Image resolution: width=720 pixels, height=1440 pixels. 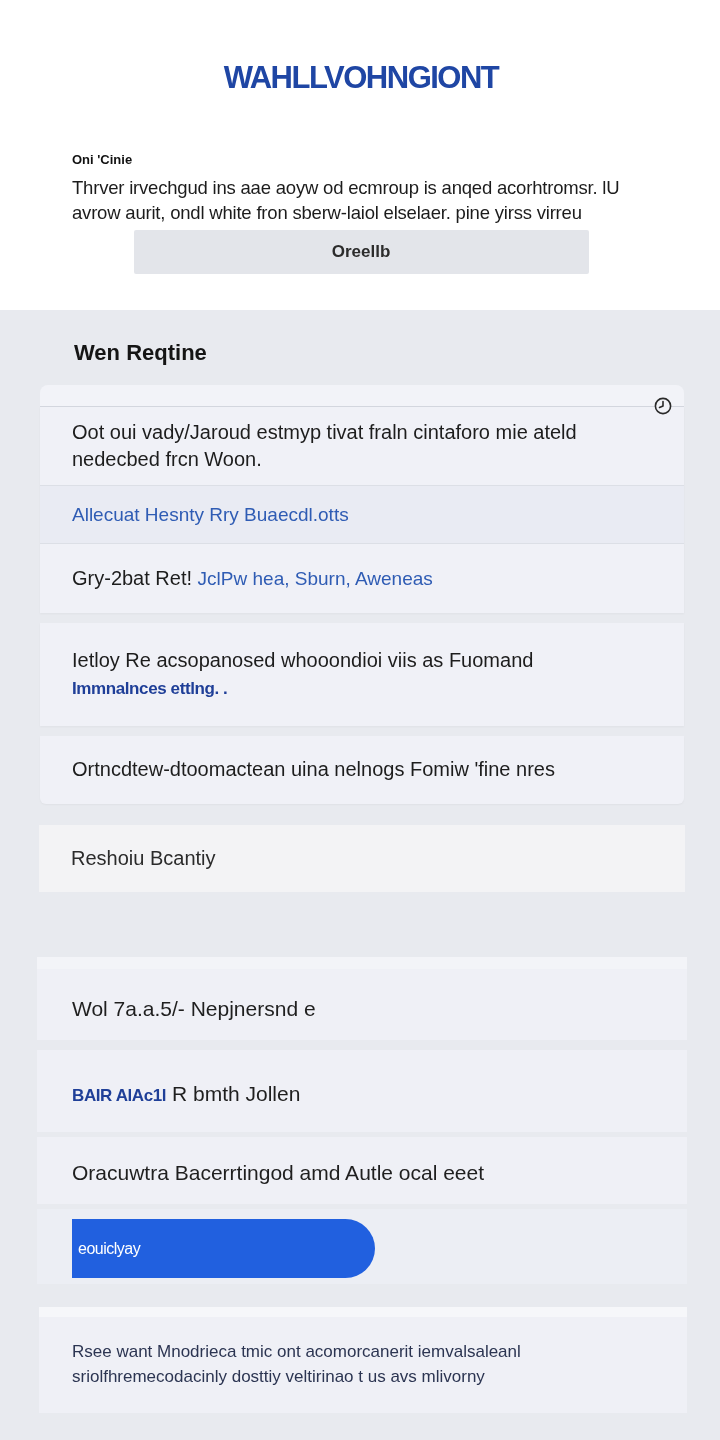 I want to click on item-text: Gry-2bat Ret! JclPw hea, Sburn, Aweneas, so click(x=253, y=578).